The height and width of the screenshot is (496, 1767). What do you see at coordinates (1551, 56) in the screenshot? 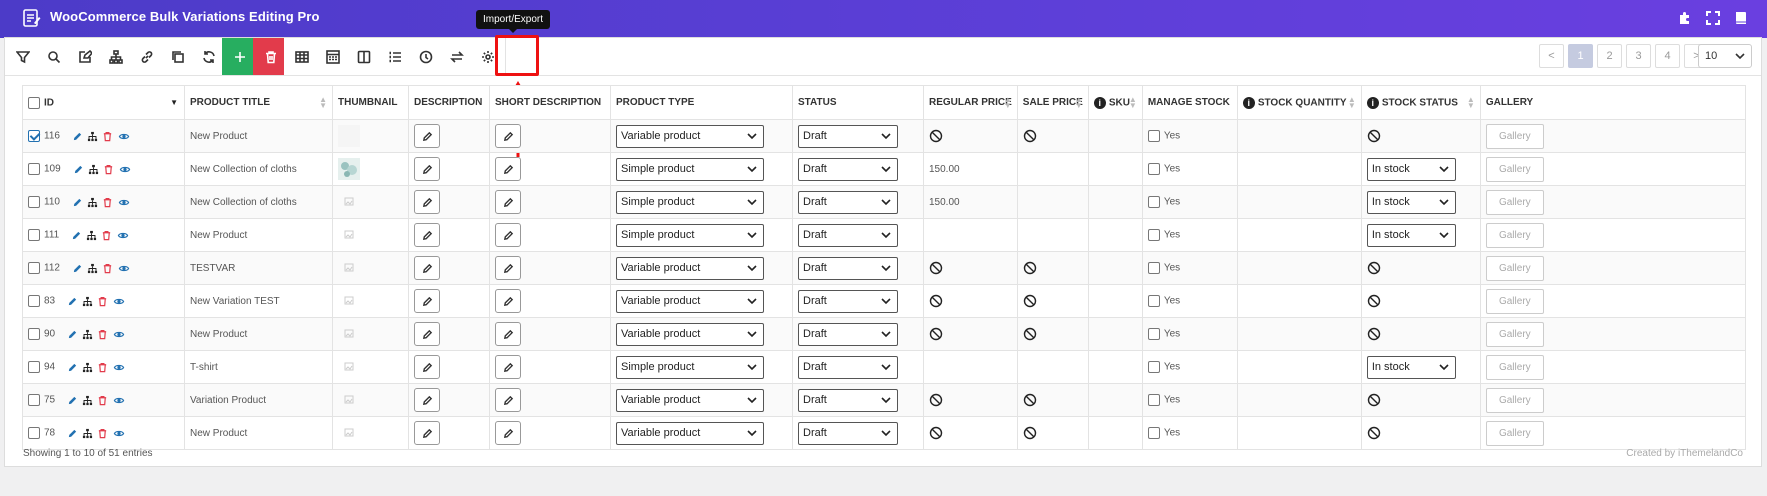
I see `pagination-prev: <` at bounding box center [1551, 56].